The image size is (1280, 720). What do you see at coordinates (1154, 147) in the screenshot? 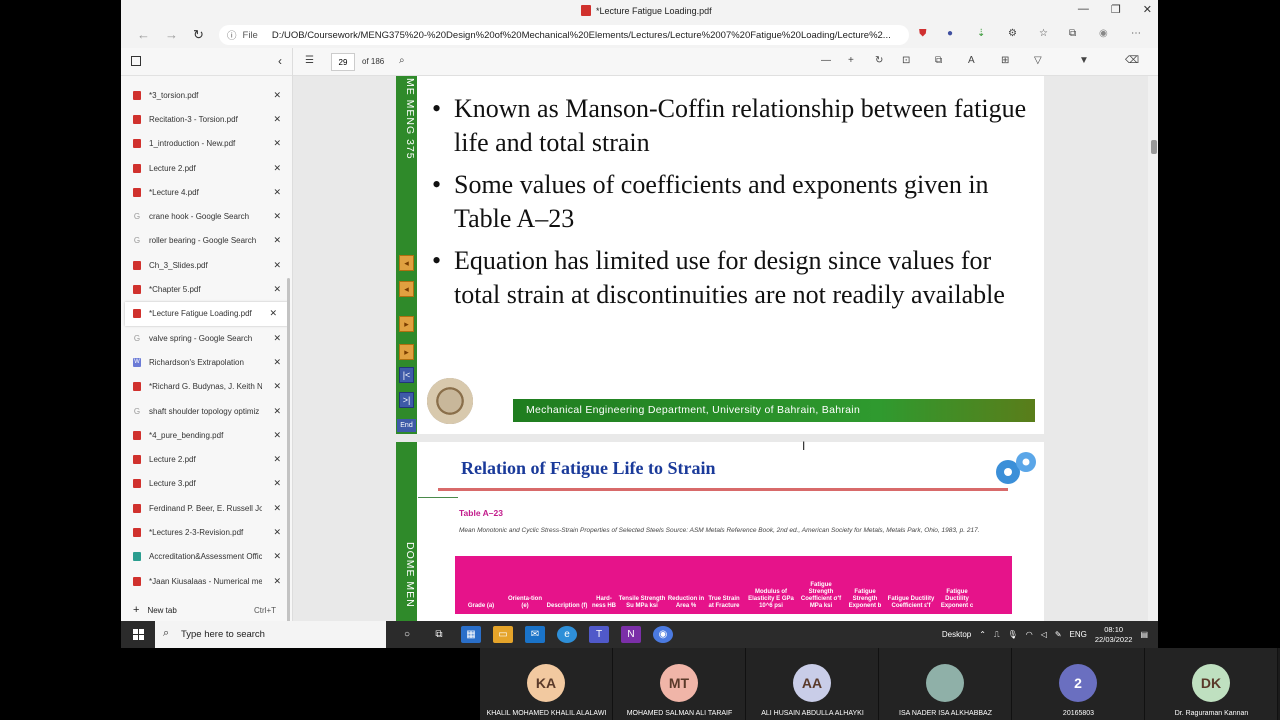
I see `scroll-thumb` at bounding box center [1154, 147].